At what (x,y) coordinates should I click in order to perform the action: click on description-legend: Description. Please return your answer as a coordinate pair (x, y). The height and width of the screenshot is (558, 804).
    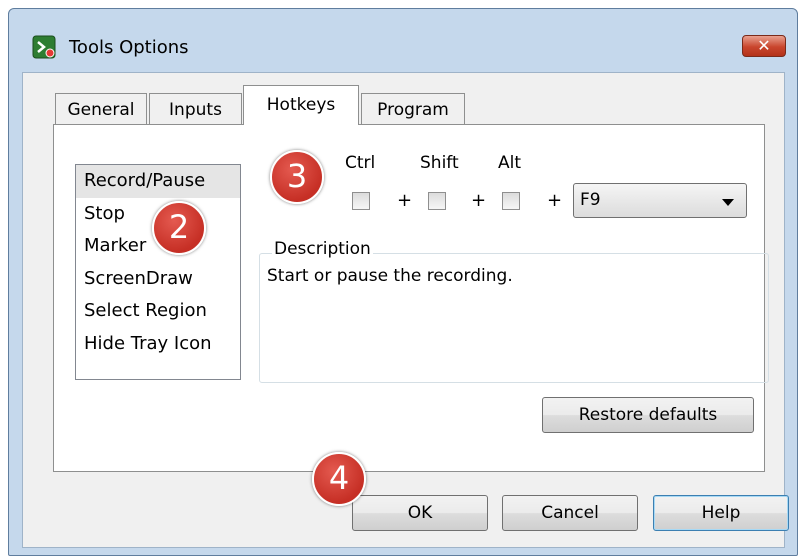
    Looking at the image, I should click on (322, 249).